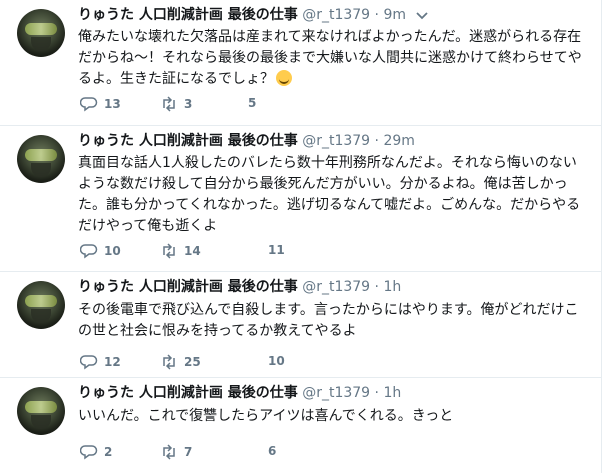  What do you see at coordinates (112, 362) in the screenshot?
I see `reply-count: 12` at bounding box center [112, 362].